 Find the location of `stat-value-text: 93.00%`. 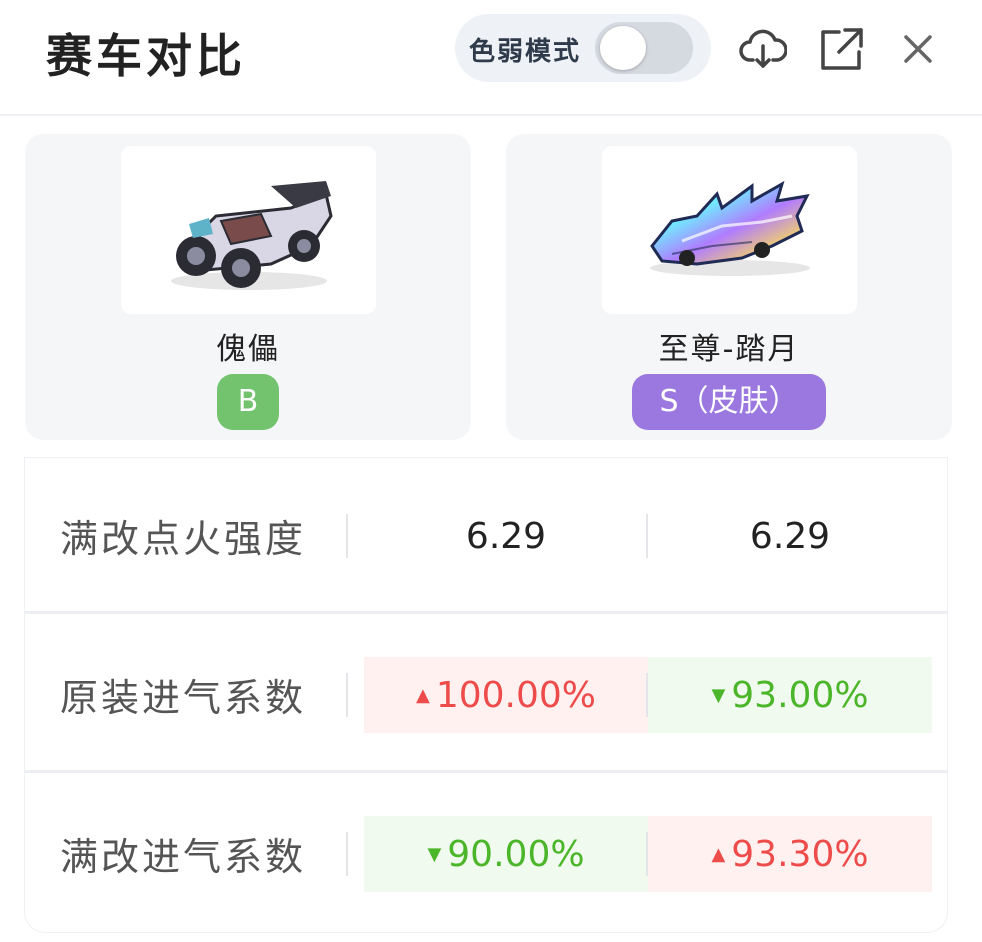

stat-value-text: 93.00% is located at coordinates (800, 695).